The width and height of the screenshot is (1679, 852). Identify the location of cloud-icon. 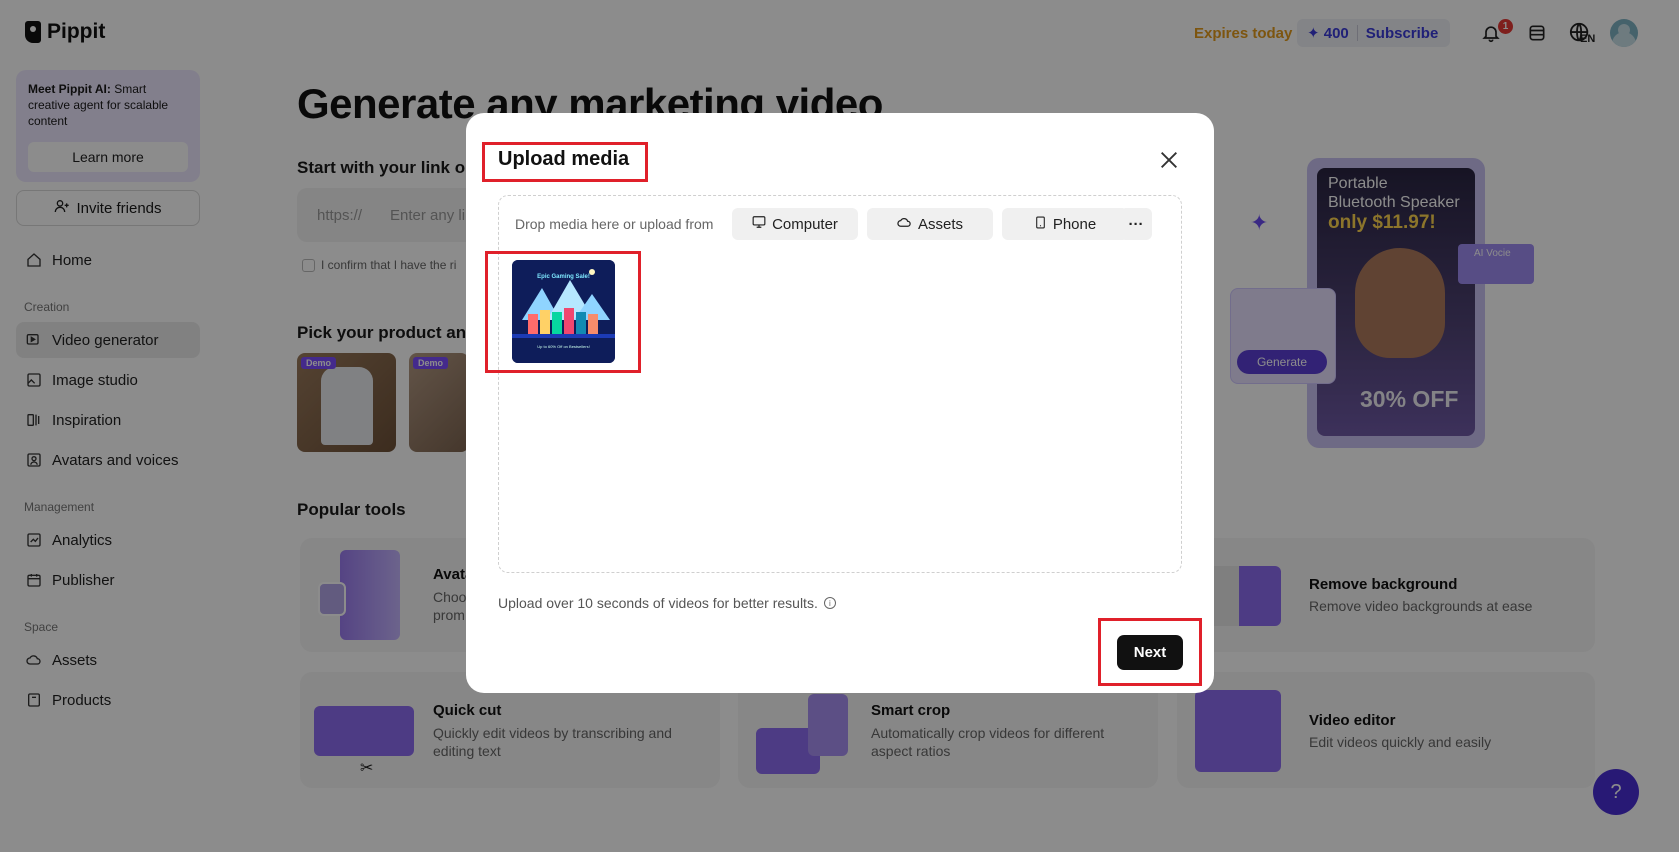
(904, 224).